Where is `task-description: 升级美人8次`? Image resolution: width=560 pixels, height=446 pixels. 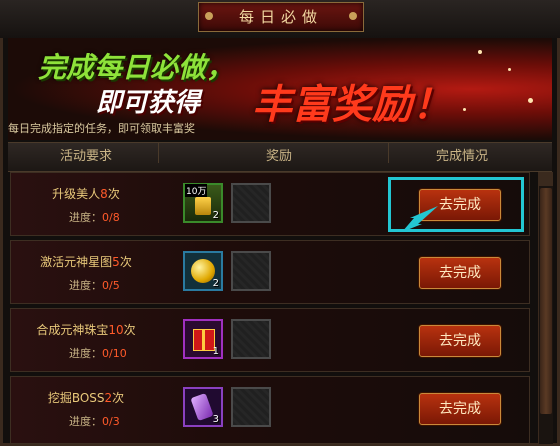 task-description: 升级美人8次 is located at coordinates (86, 194).